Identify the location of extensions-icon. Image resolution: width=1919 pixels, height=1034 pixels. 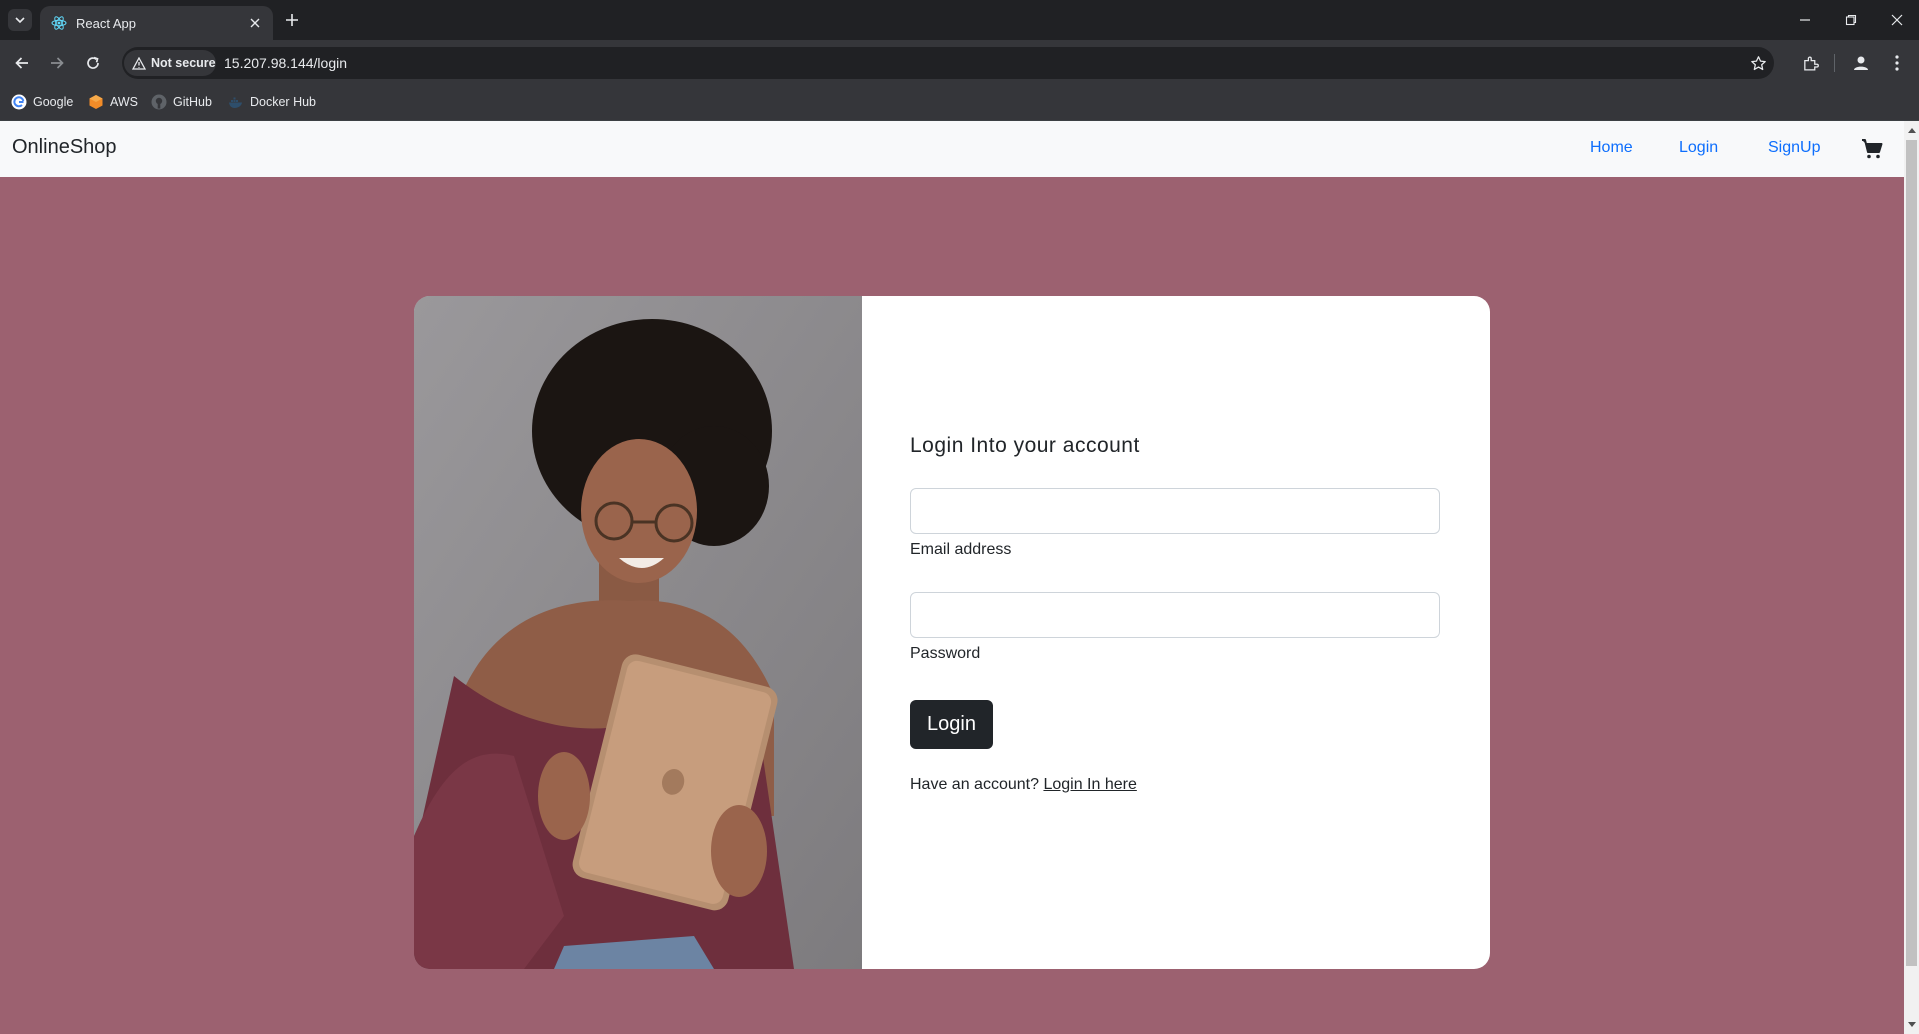
(1810, 63).